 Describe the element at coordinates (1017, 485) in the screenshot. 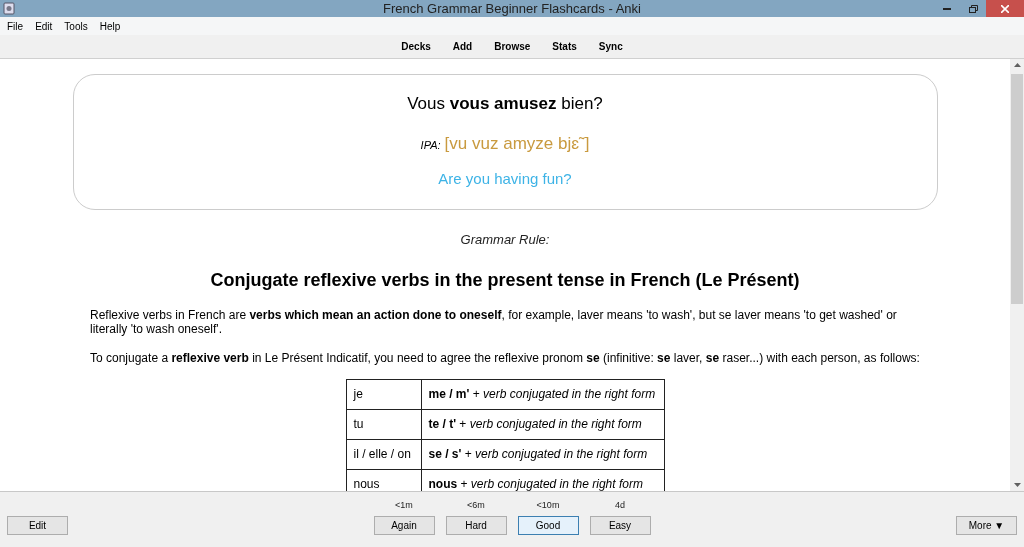

I see `scroll-down-icon` at that location.